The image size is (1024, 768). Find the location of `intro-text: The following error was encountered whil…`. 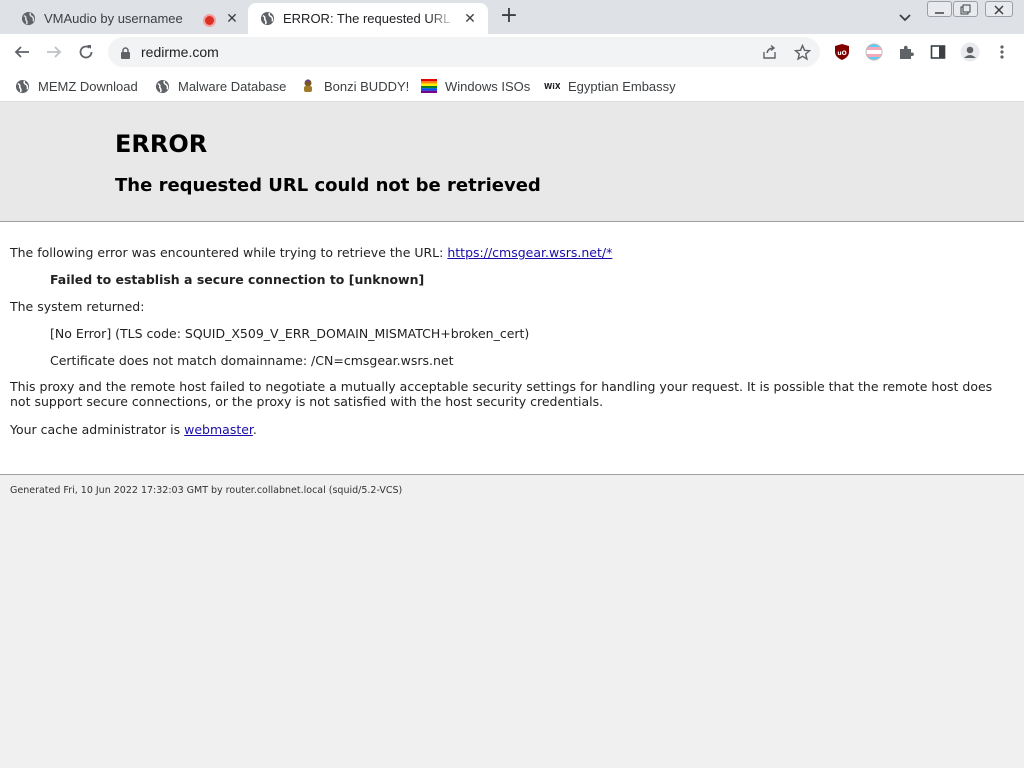

intro-text: The following error was encountered whil… is located at coordinates (311, 252).